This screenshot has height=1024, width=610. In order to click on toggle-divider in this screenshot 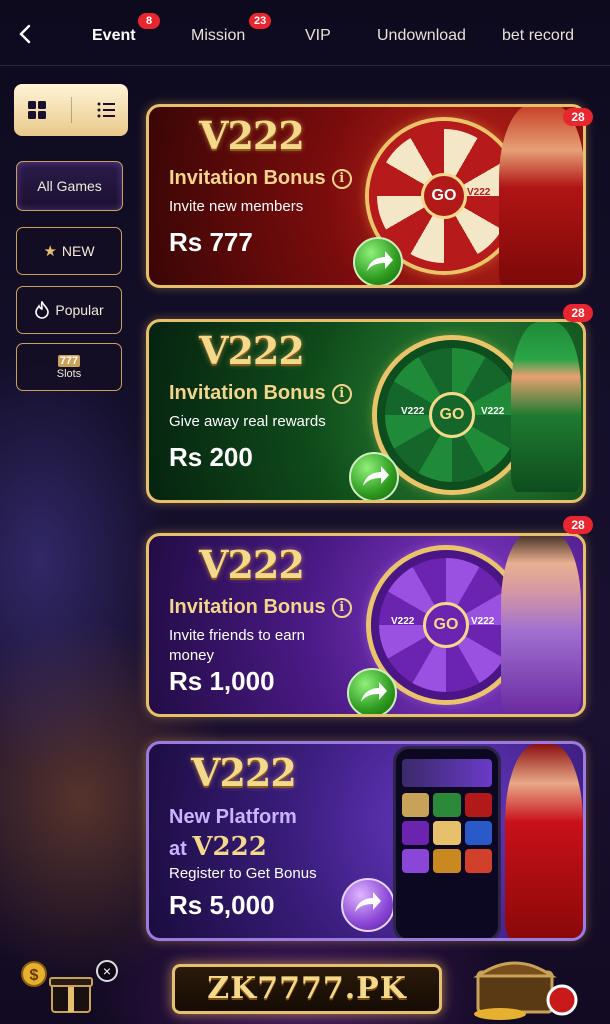, I will do `click(71, 110)`.